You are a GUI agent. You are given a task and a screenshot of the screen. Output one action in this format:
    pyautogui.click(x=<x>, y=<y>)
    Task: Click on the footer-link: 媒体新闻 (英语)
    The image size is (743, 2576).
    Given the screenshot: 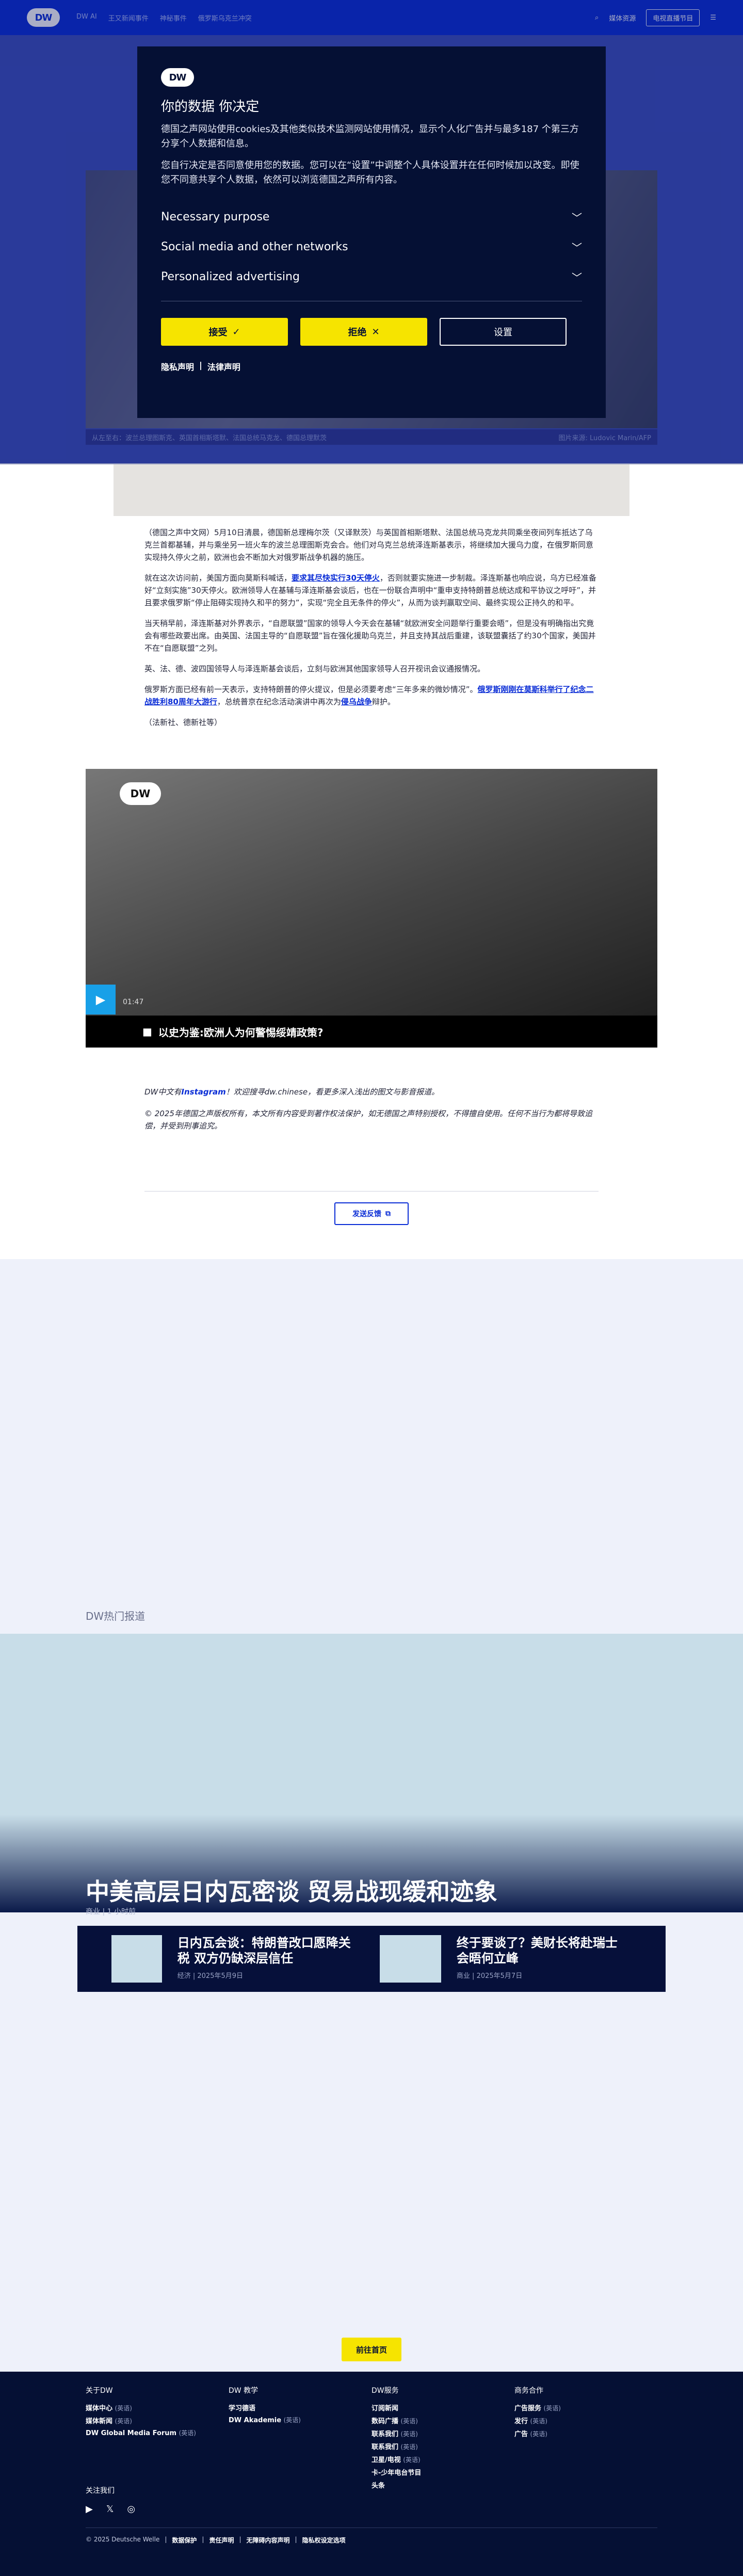 What is the action you would take?
    pyautogui.click(x=158, y=2421)
    